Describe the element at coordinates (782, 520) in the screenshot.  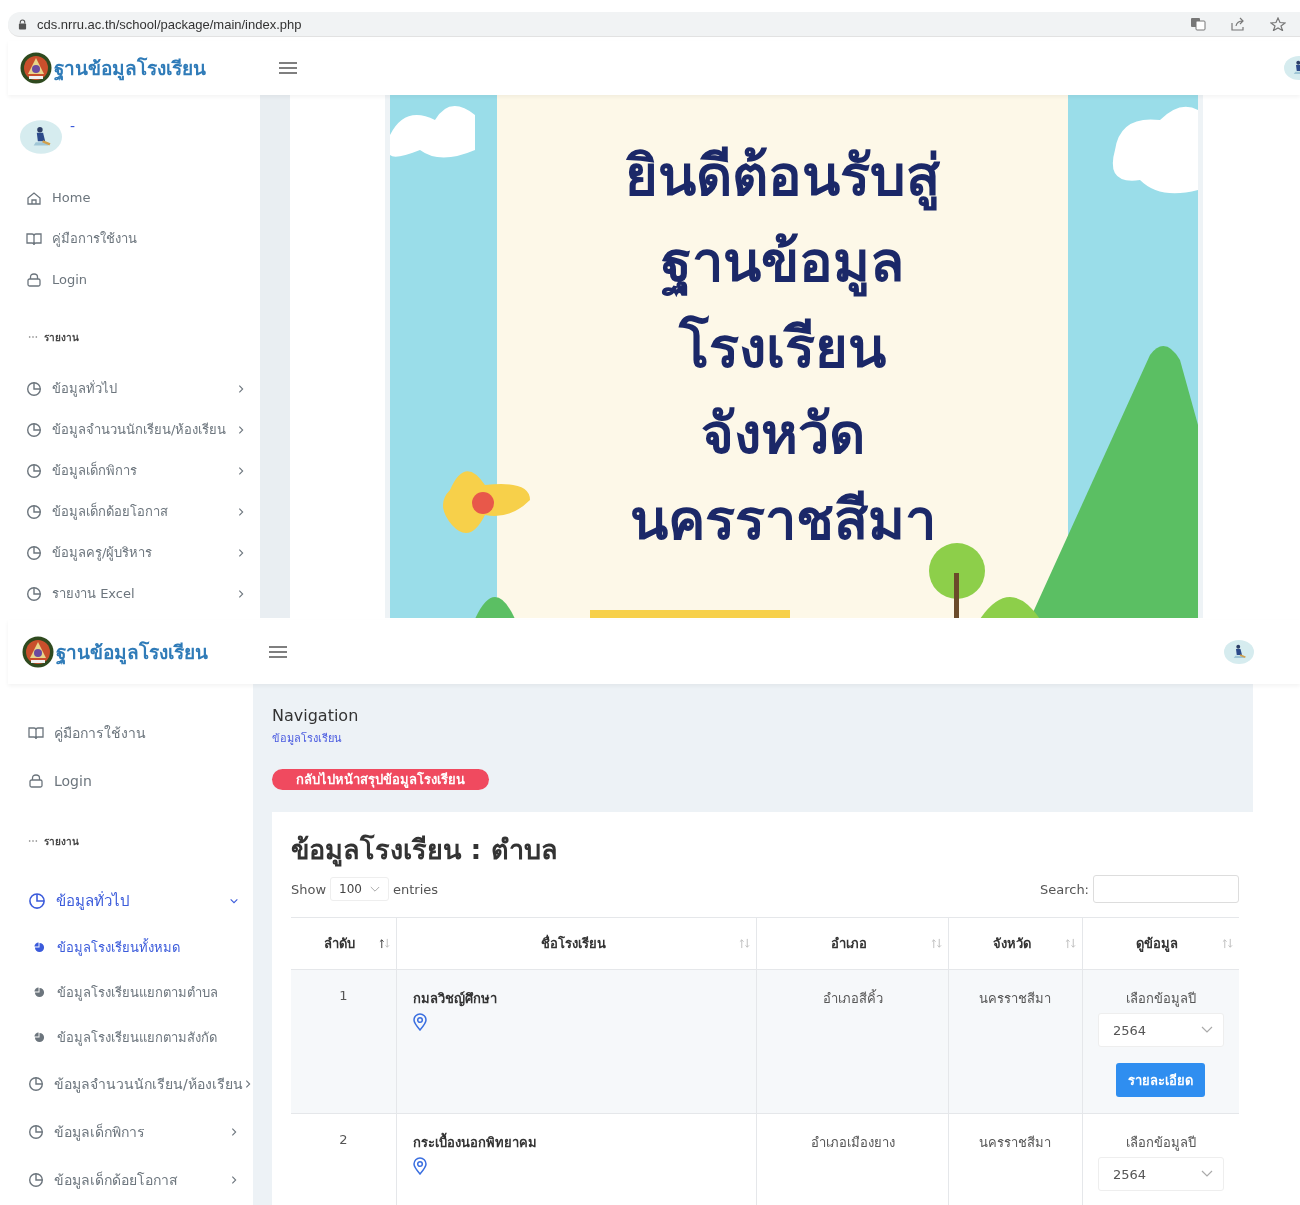
I see `banner-heading: นครราชสีมา` at that location.